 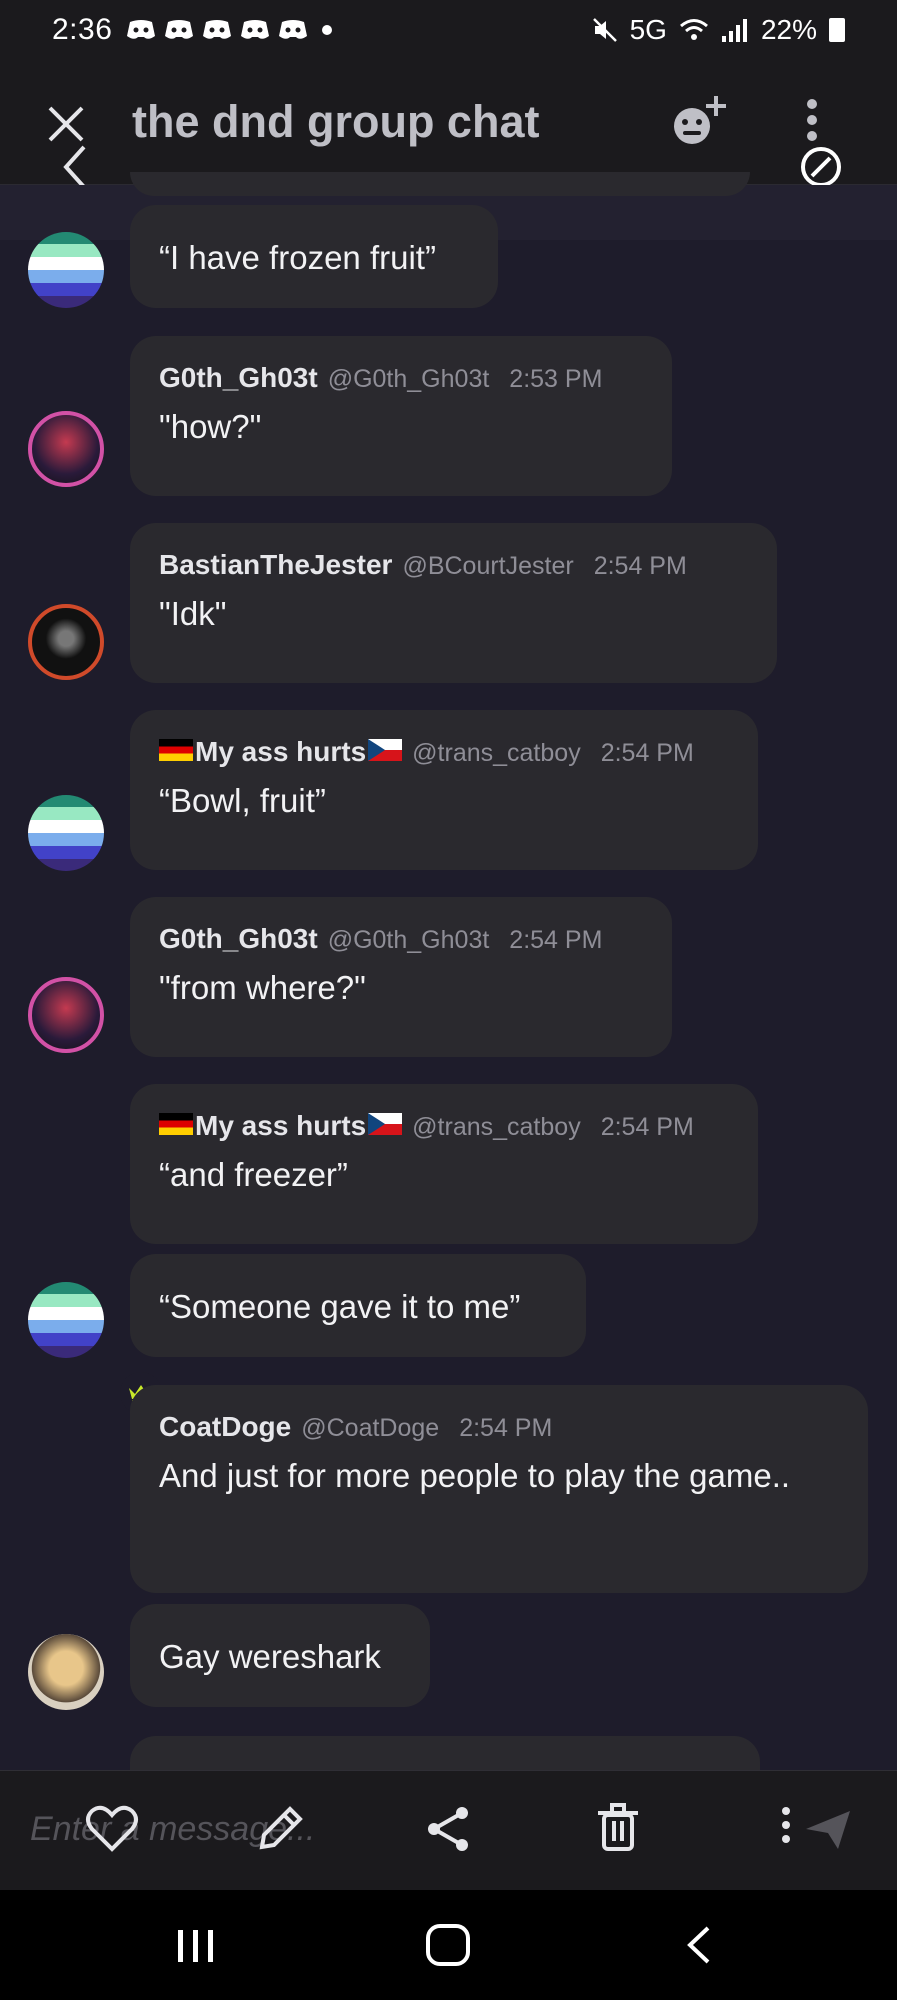 I want to click on message-meta: G0th_Gh03t @G0th_Gh03t 2:53 PM, so click(x=401, y=378).